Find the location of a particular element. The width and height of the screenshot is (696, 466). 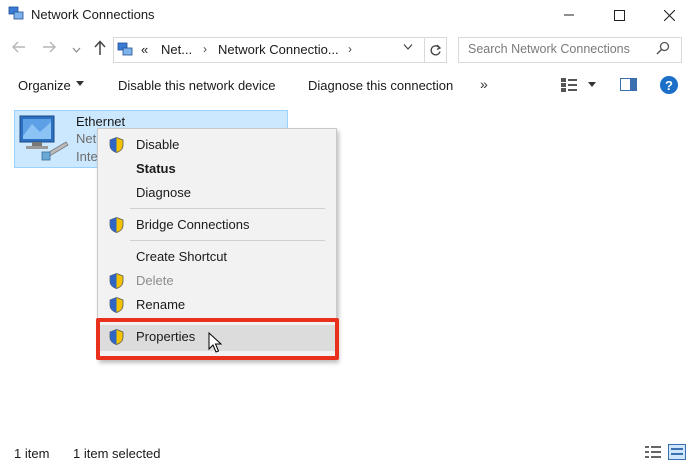

close-icon is located at coordinates (669, 15).